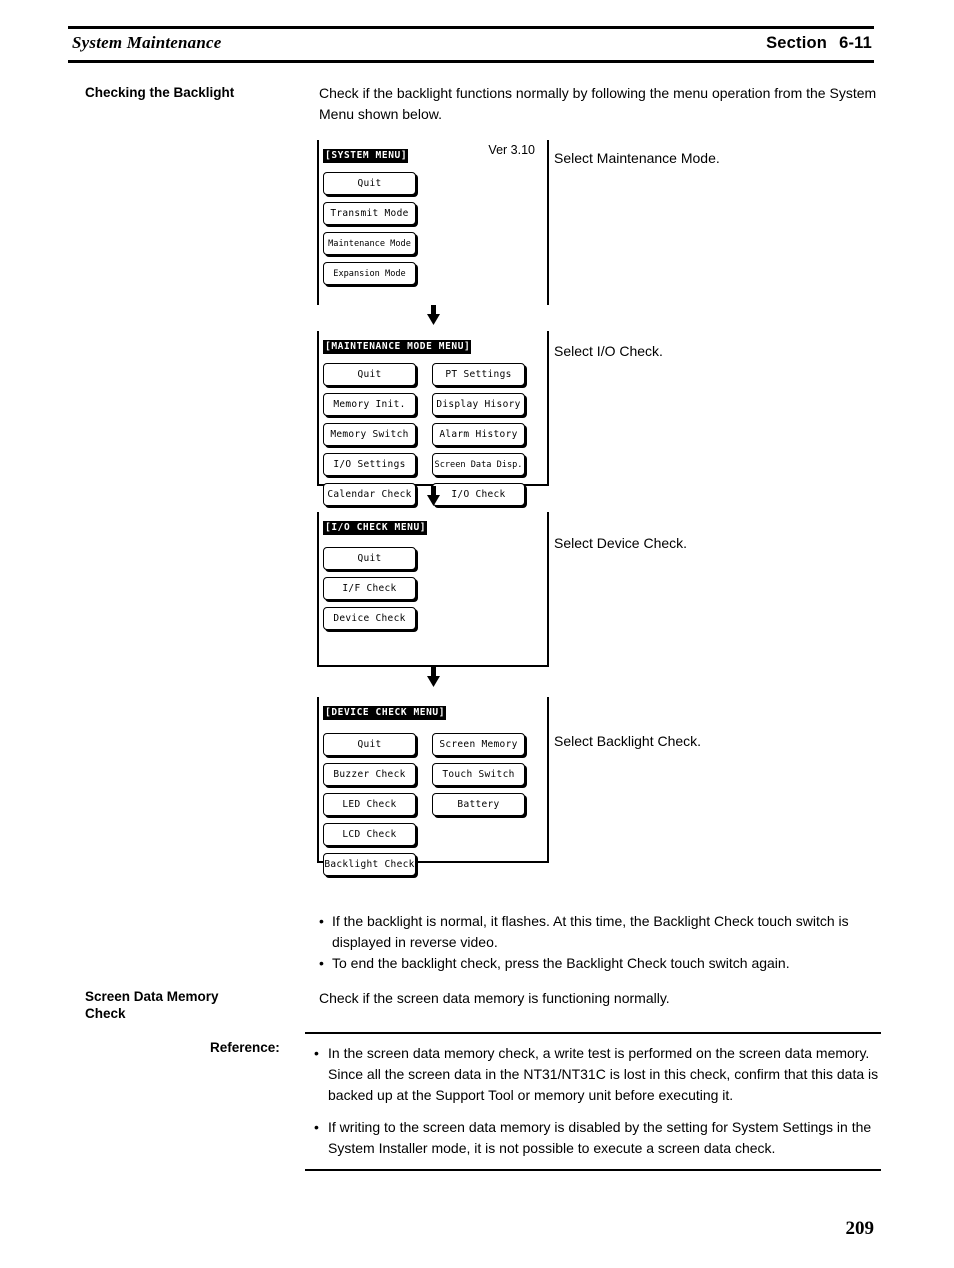  I want to click on menu-button-if-check: I/F Check, so click(369, 588).